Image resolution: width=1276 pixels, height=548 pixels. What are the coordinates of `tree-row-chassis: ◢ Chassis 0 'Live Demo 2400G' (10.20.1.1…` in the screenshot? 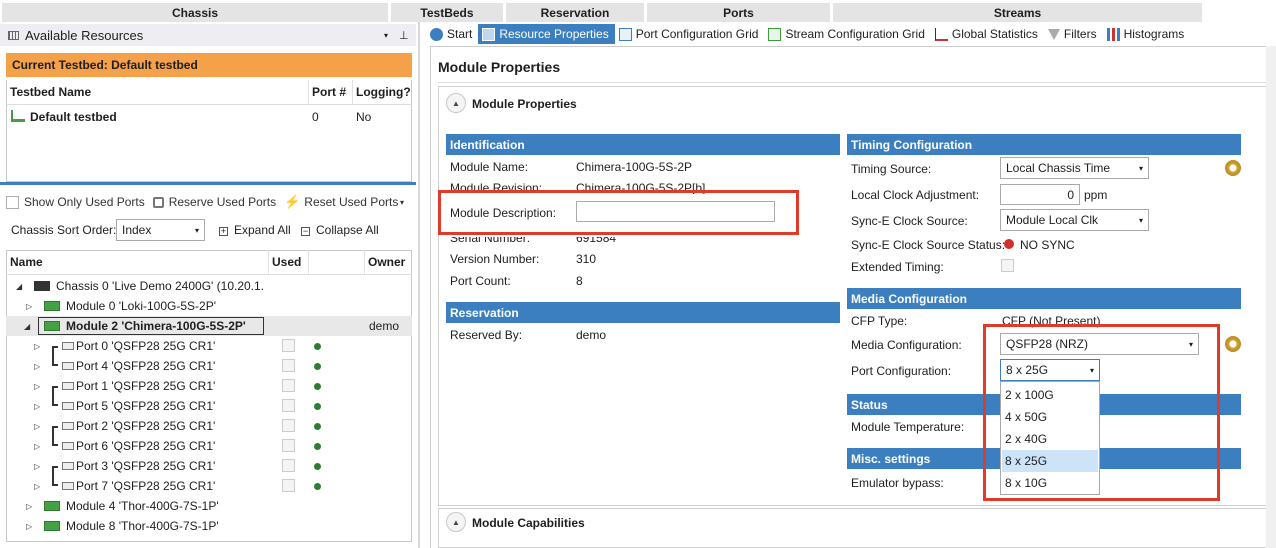 It's located at (209, 286).